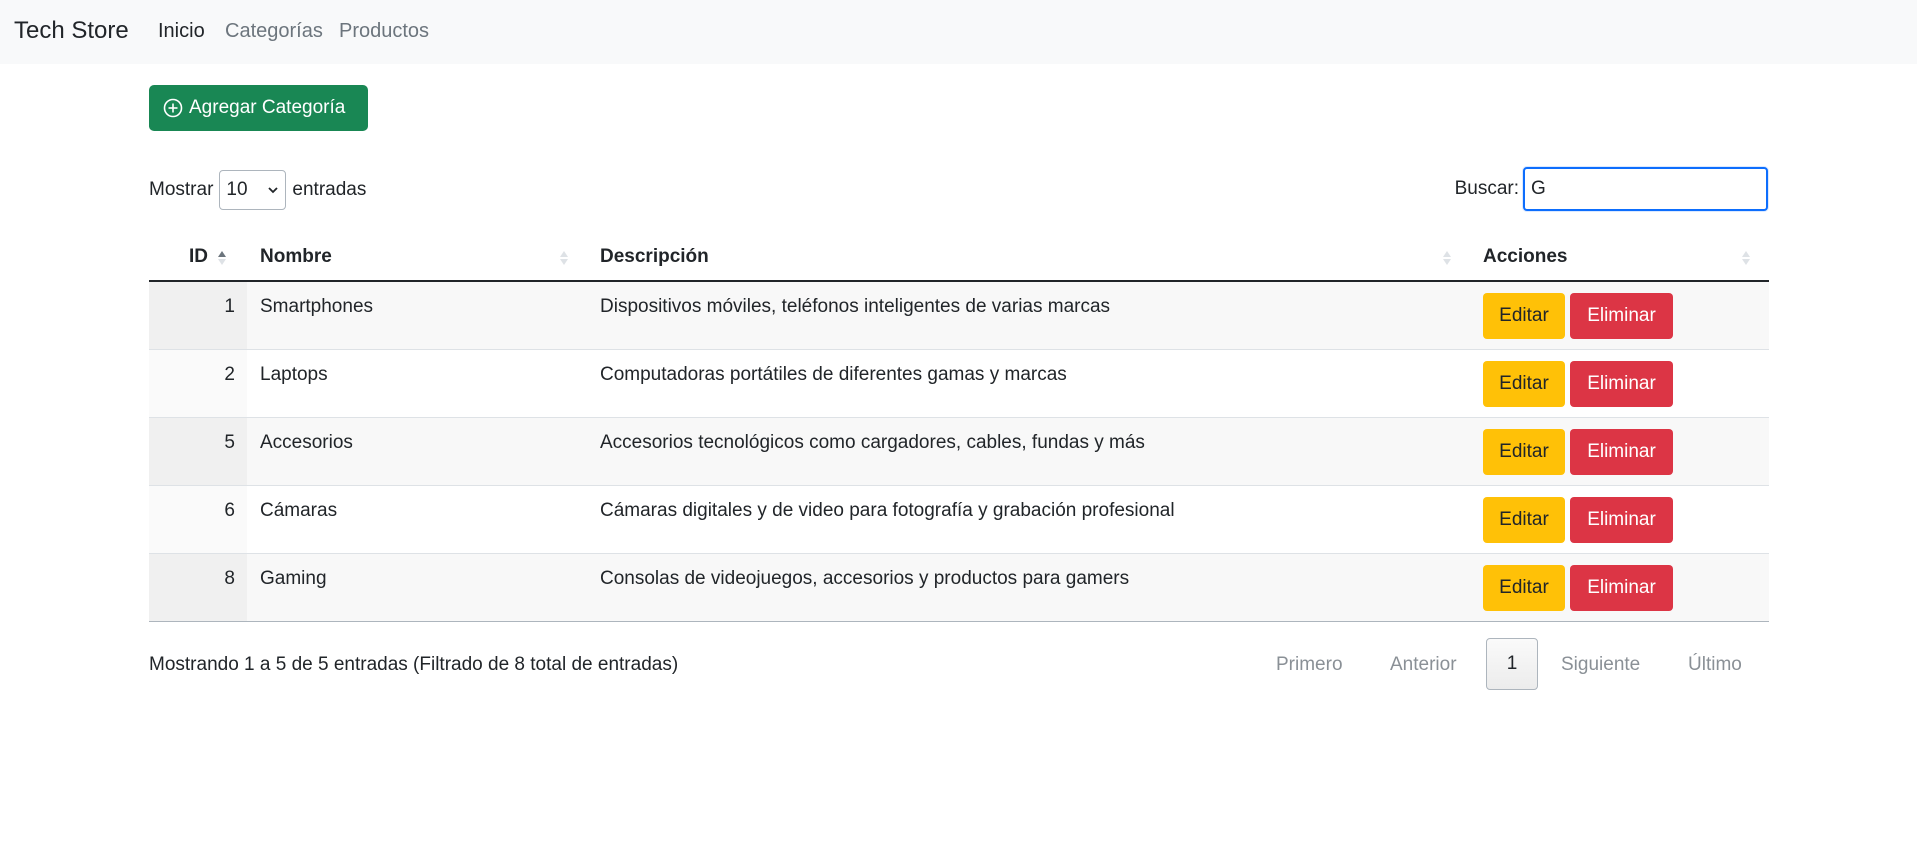 This screenshot has width=1917, height=868. Describe the element at coordinates (173, 108) in the screenshot. I see `plus-circle-icon` at that location.